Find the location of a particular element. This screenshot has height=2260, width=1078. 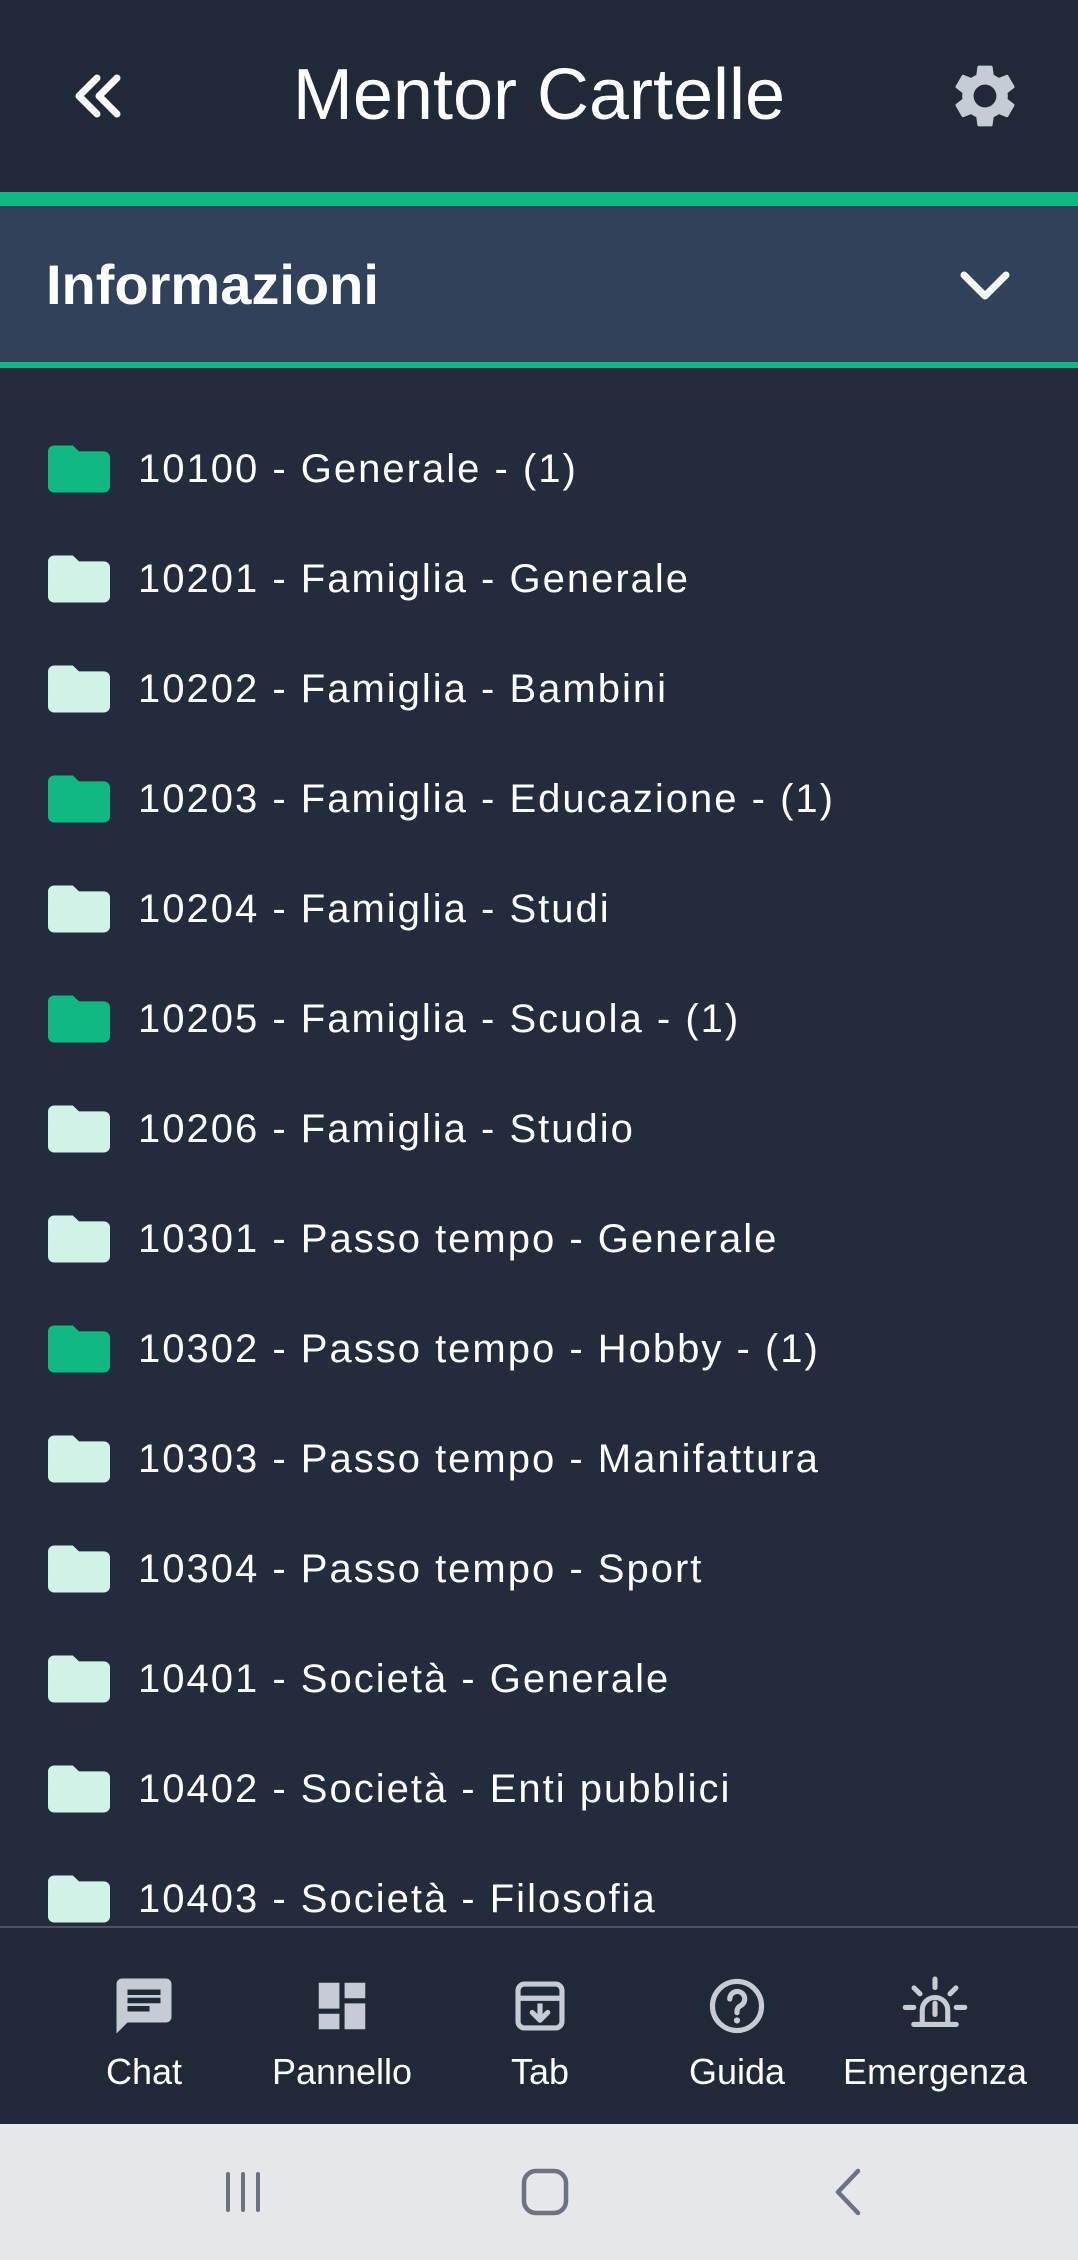

folder-item: 10402 - Società - Enti pubblici is located at coordinates (539, 1789).